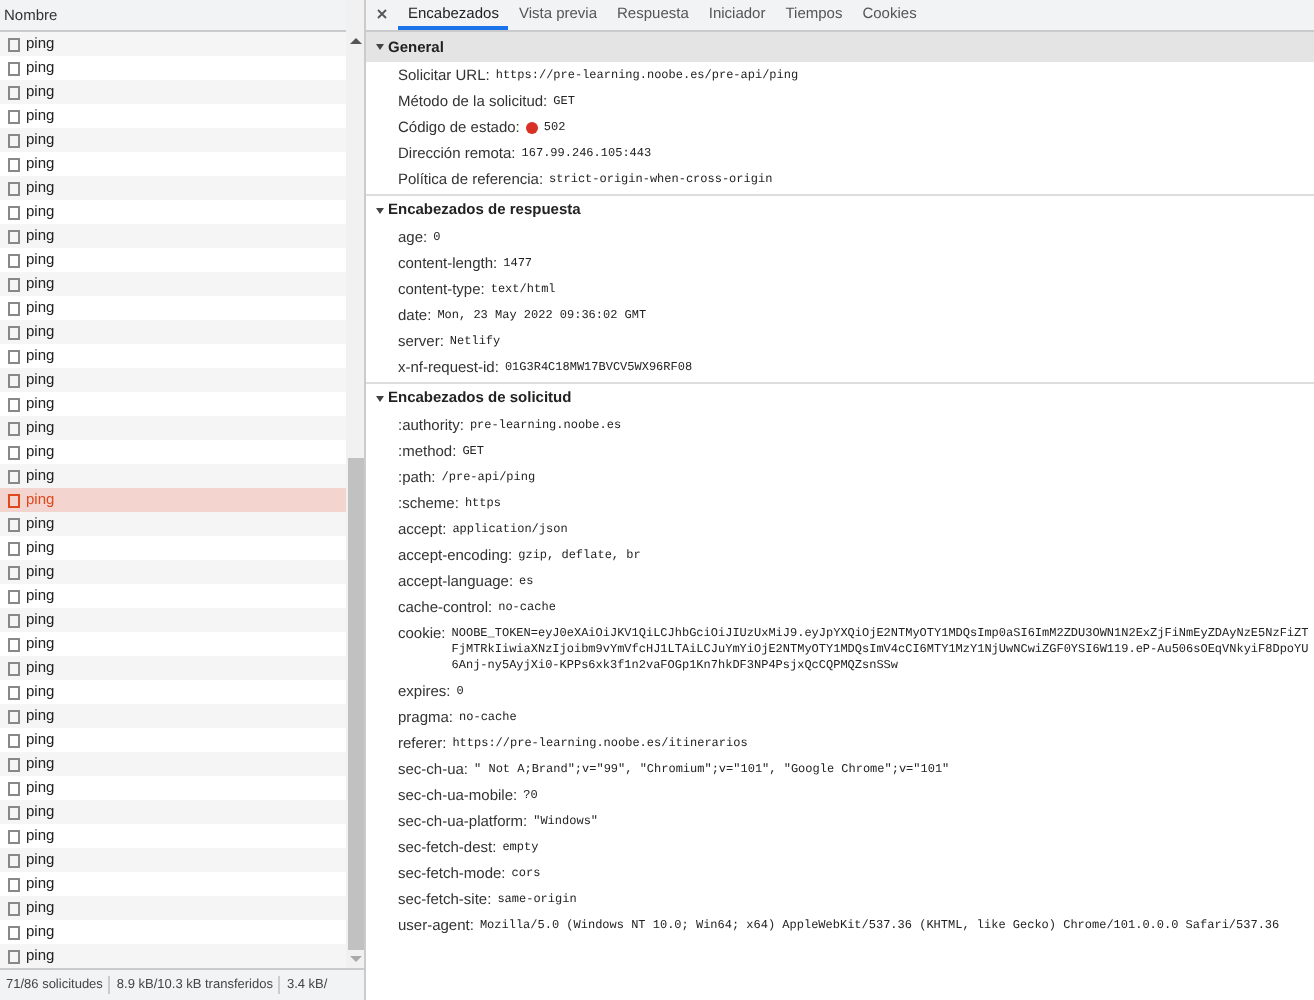  Describe the element at coordinates (355, 704) in the screenshot. I see `scroll-thumb` at that location.